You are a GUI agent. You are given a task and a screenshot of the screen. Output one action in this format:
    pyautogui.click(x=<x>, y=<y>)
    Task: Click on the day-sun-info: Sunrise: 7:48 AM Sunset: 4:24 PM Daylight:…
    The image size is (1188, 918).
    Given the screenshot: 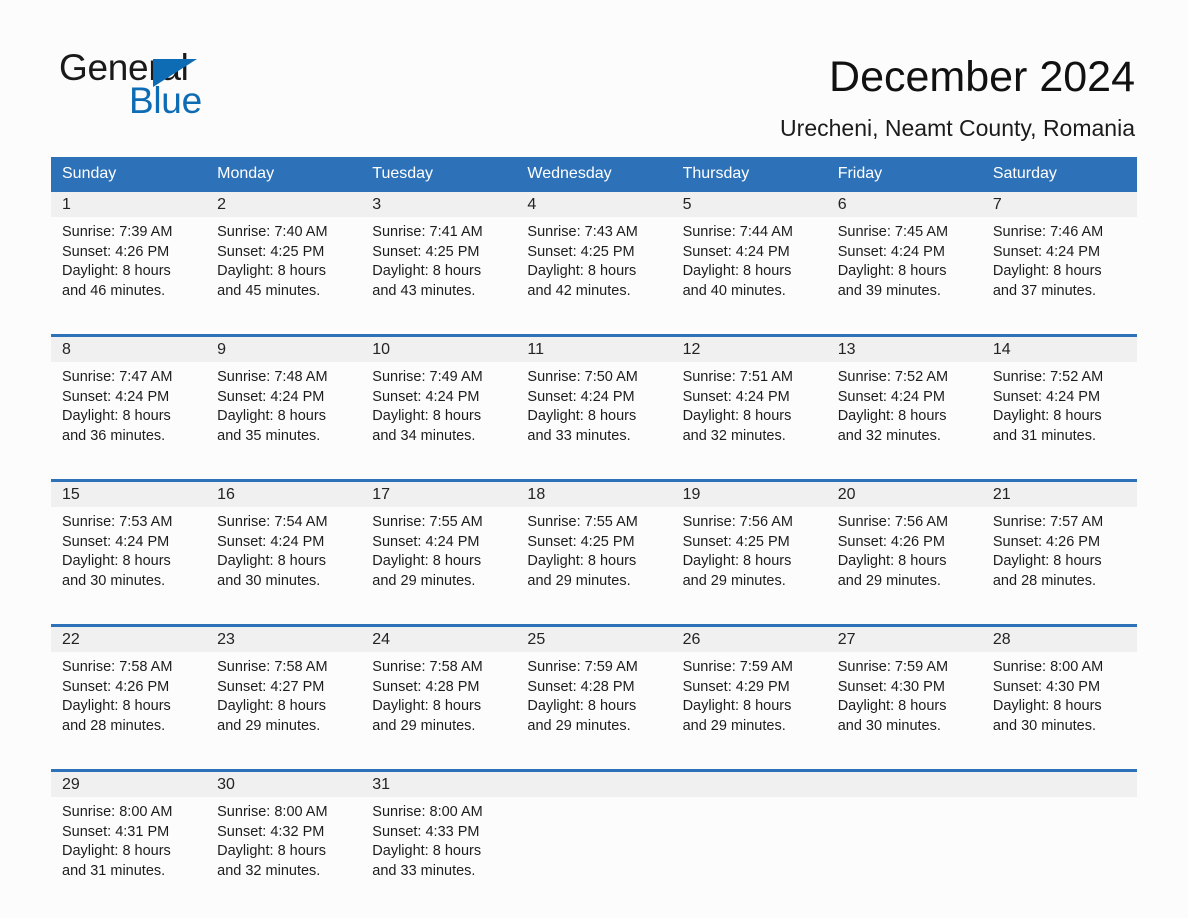 What is the action you would take?
    pyautogui.click(x=283, y=404)
    